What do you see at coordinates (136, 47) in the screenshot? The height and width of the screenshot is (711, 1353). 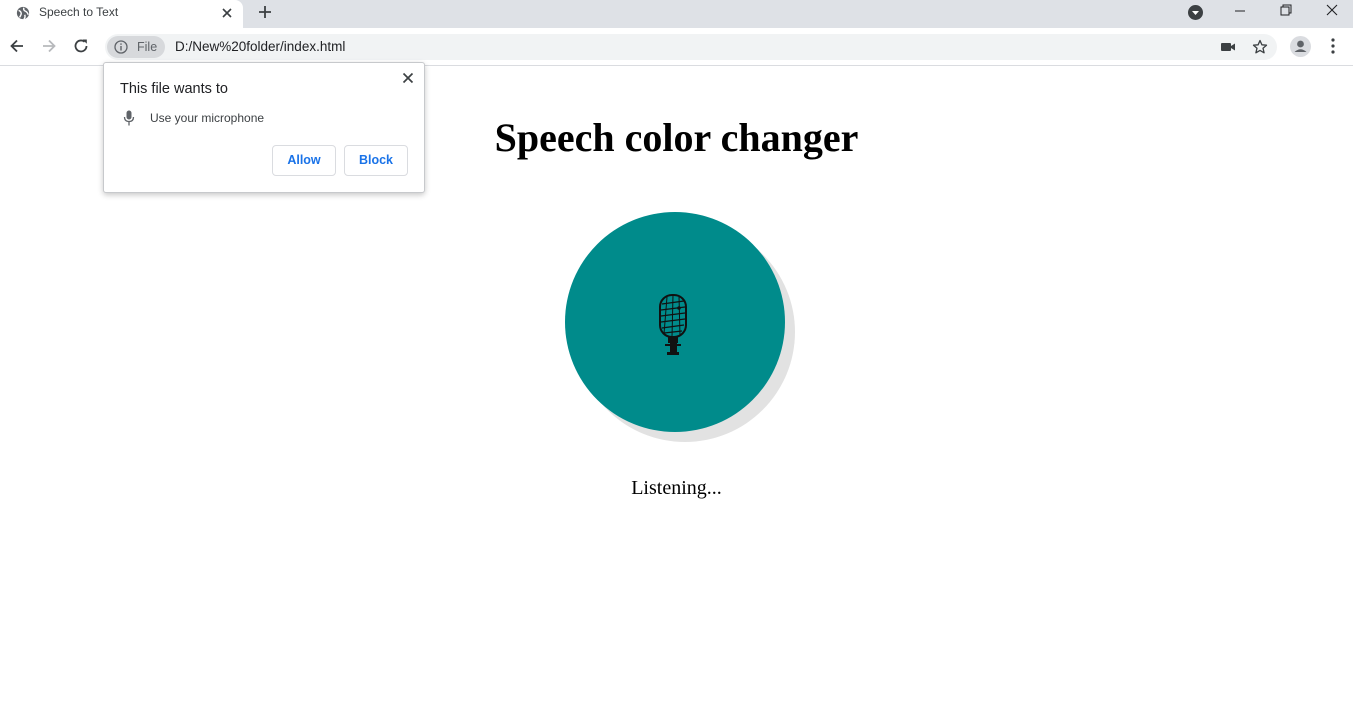 I see `site-info-chip: File` at bounding box center [136, 47].